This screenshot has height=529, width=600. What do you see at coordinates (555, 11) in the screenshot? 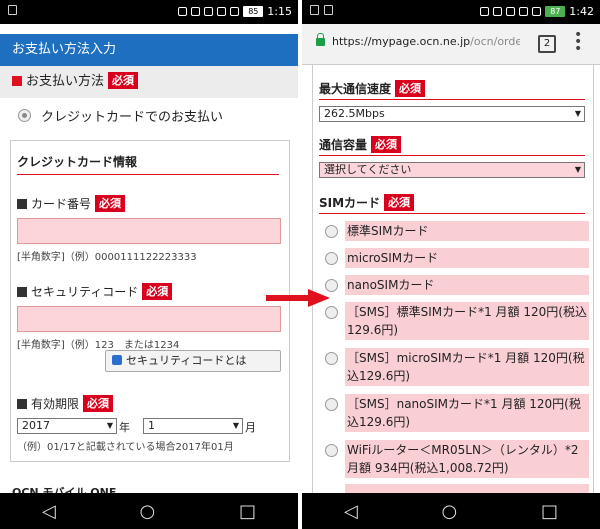
I see `battery-icon: 87` at bounding box center [555, 11].